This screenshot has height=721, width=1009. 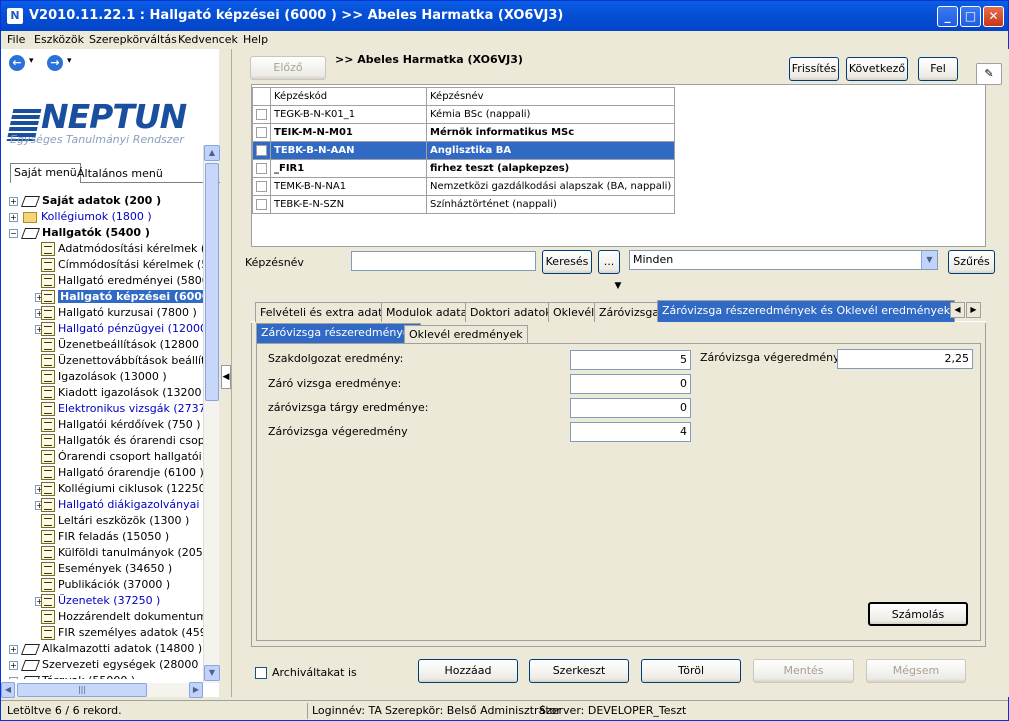 I want to click on menu-role-switch: Szerepkörváltás, so click(x=133, y=39).